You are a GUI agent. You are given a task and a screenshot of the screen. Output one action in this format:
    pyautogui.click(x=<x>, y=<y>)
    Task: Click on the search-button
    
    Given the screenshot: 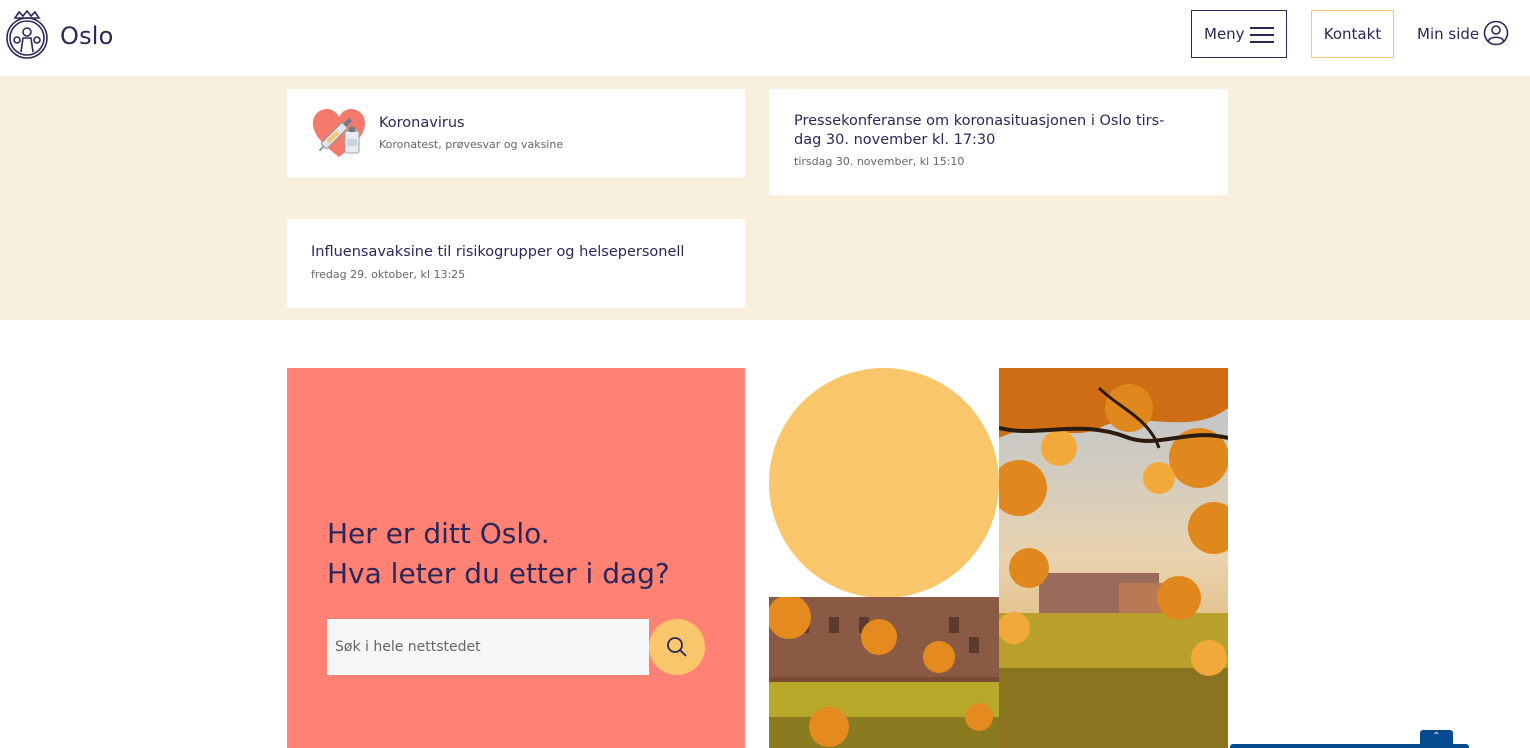 What is the action you would take?
    pyautogui.click(x=677, y=647)
    